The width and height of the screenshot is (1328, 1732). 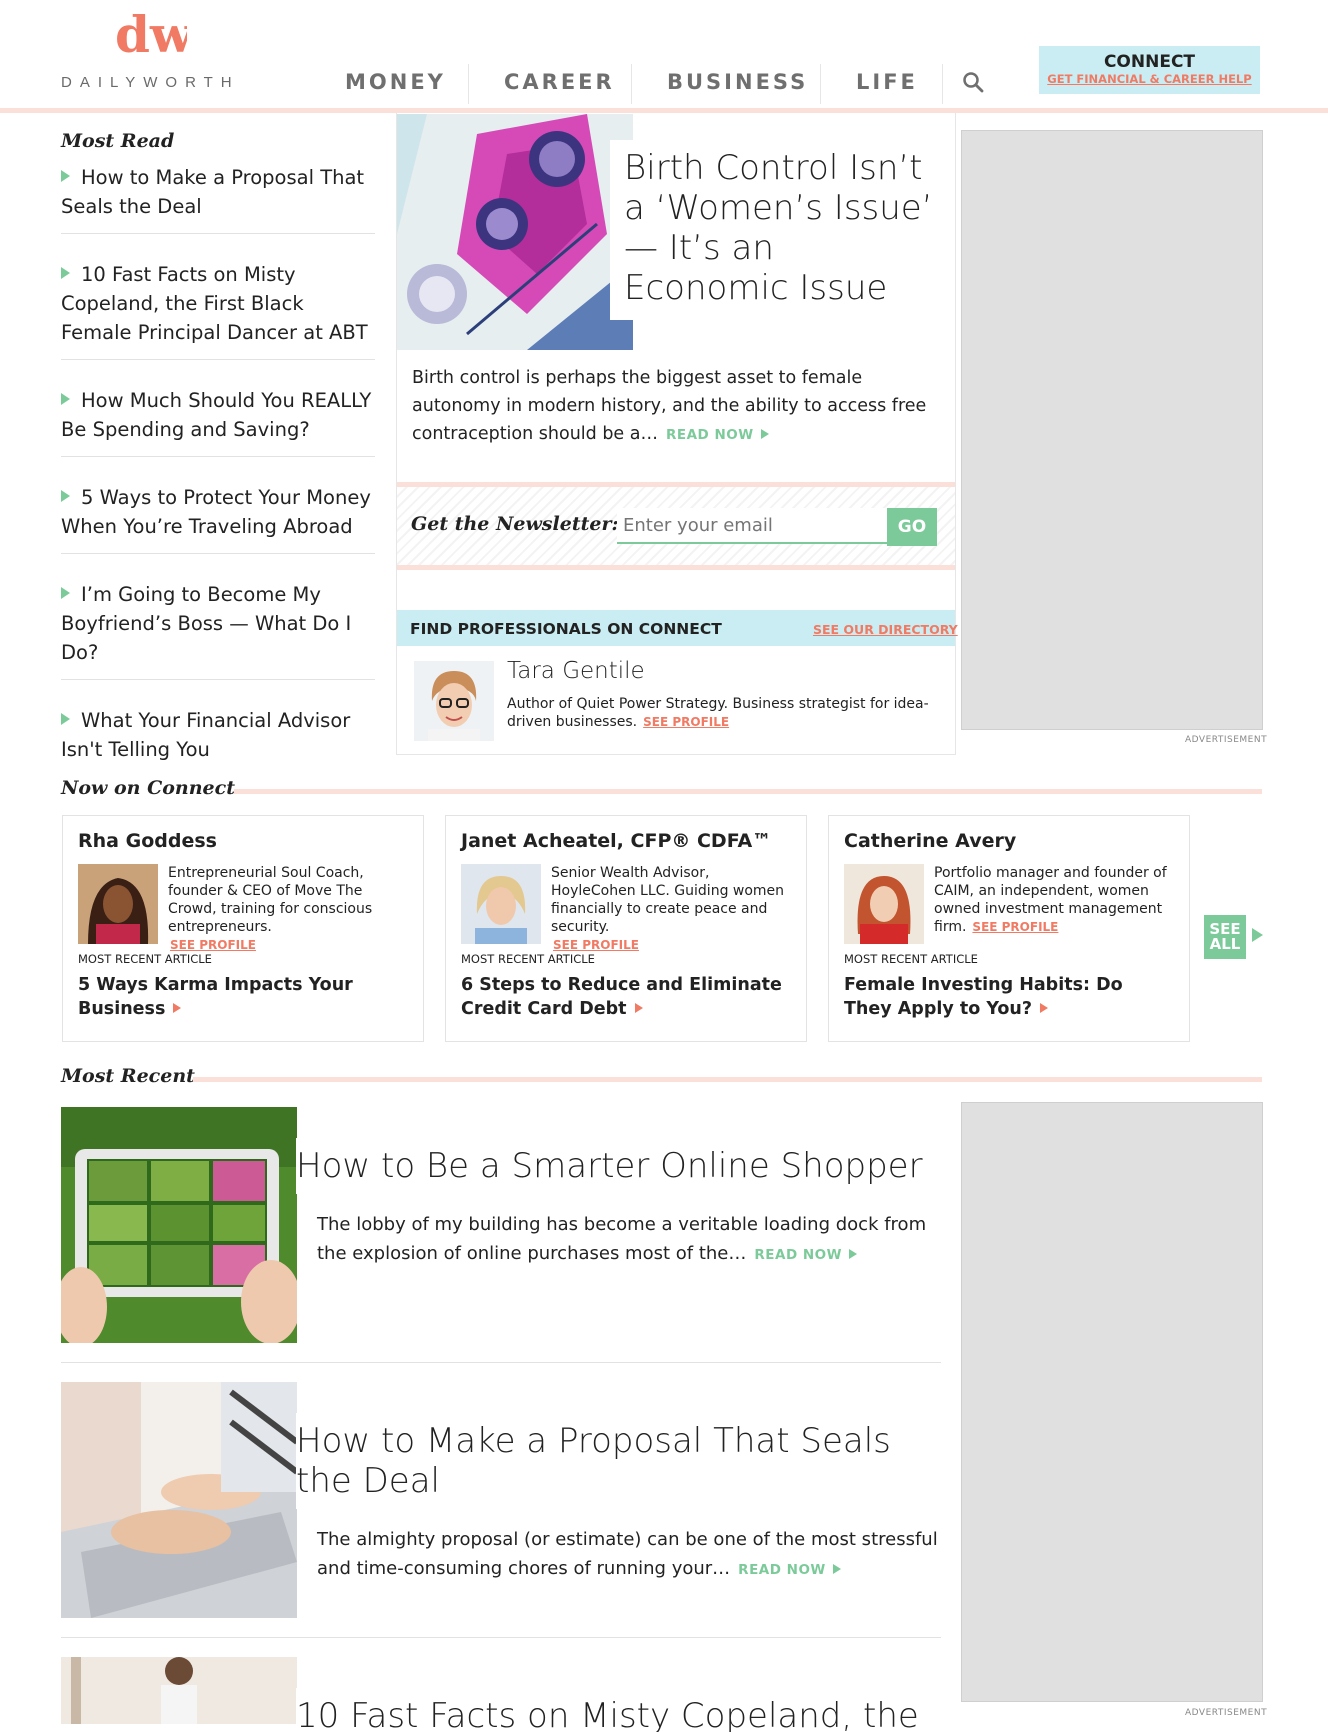 What do you see at coordinates (515, 232) in the screenshot?
I see `feature-image` at bounding box center [515, 232].